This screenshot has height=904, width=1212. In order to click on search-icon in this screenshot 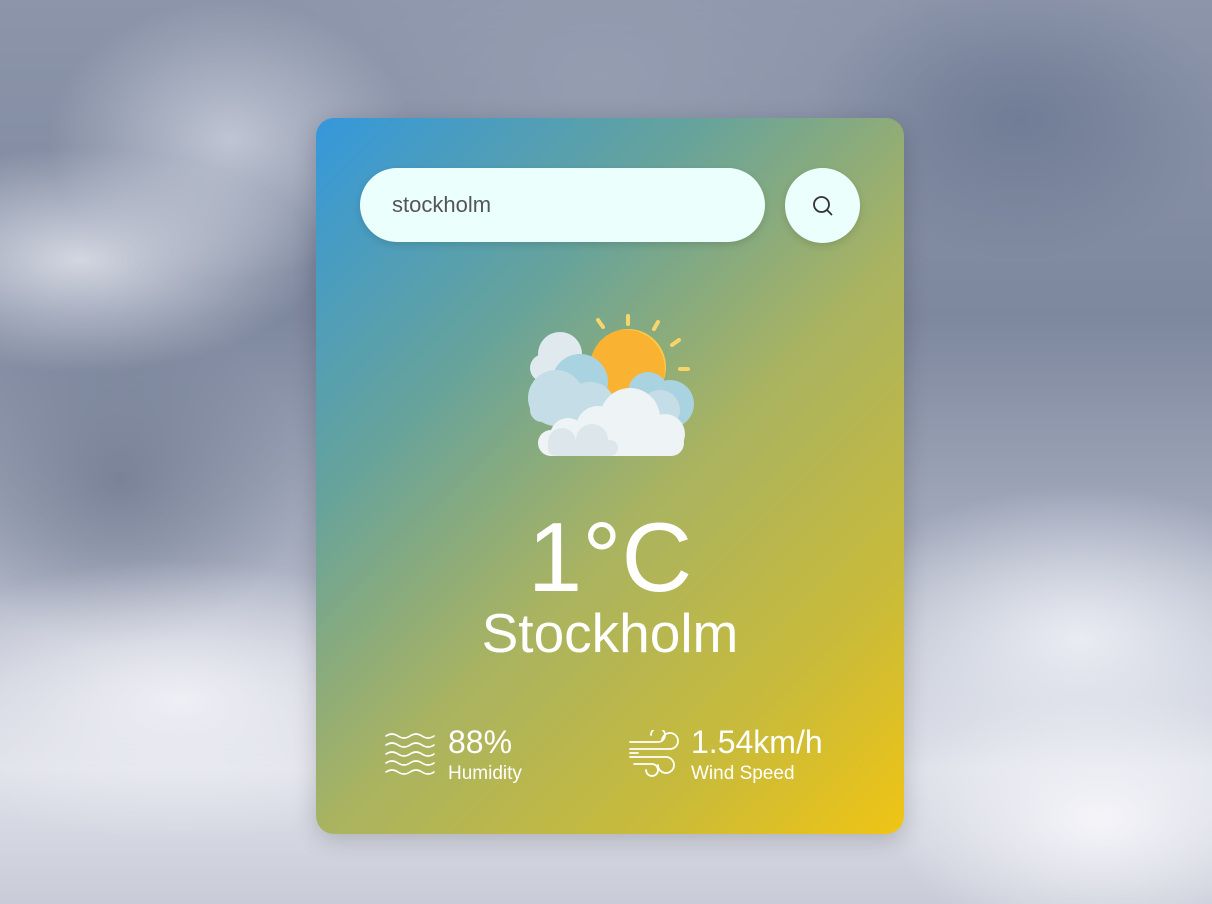, I will do `click(822, 205)`.